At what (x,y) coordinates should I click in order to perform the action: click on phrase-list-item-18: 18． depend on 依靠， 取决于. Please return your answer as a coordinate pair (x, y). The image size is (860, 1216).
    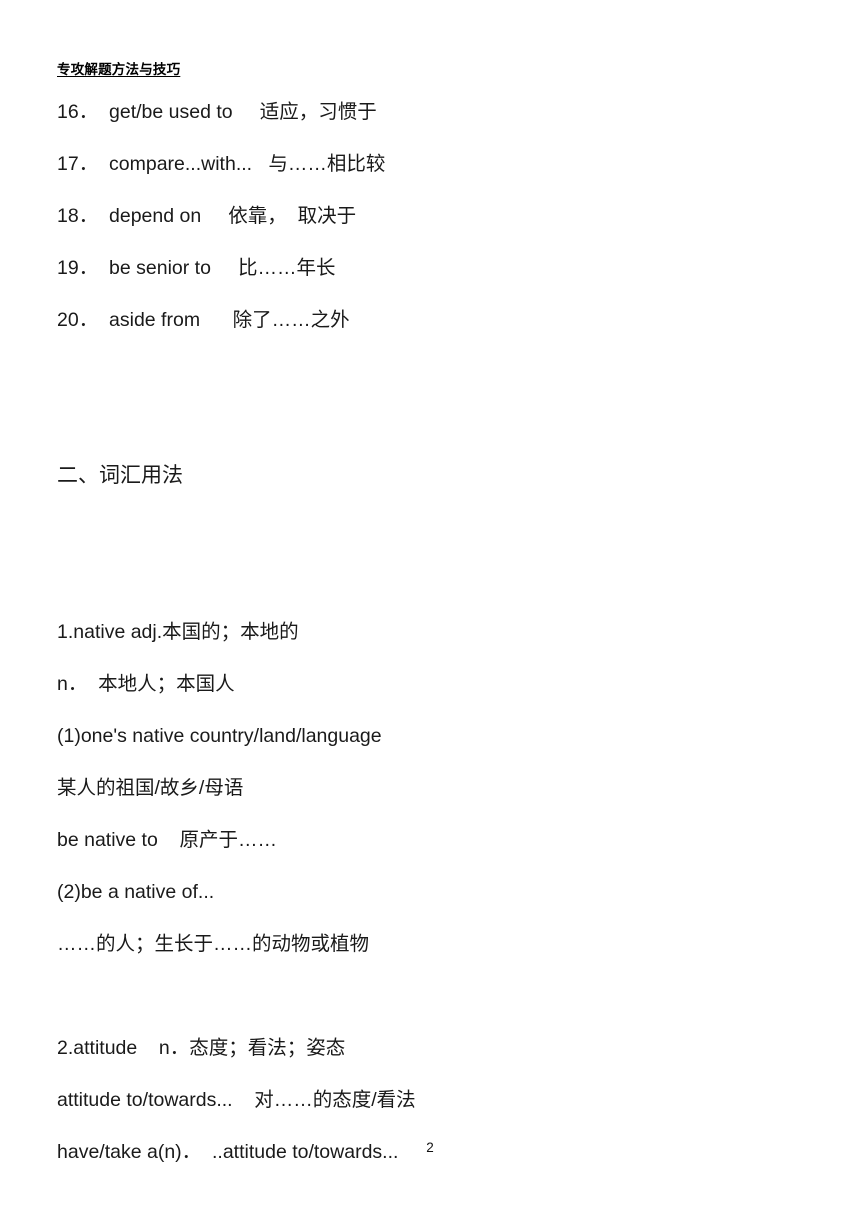
    Looking at the image, I should click on (207, 216).